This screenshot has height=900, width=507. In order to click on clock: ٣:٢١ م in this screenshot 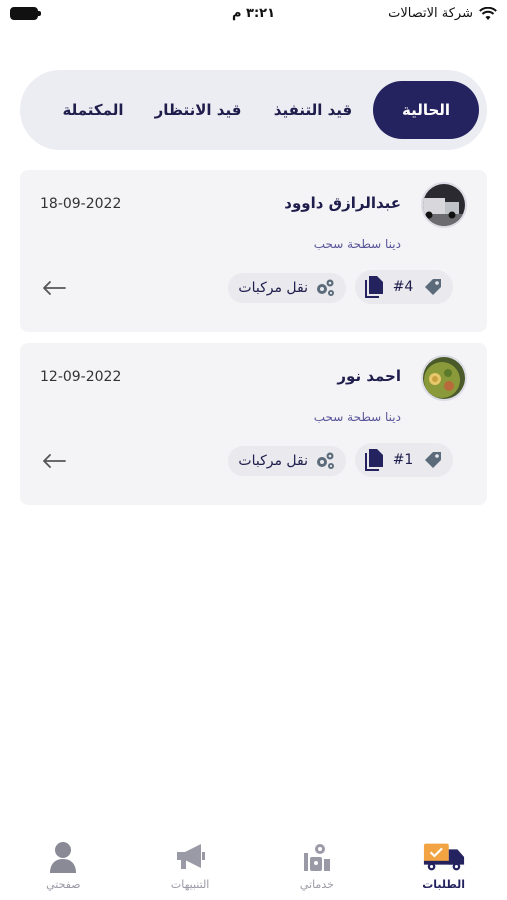, I will do `click(253, 13)`.